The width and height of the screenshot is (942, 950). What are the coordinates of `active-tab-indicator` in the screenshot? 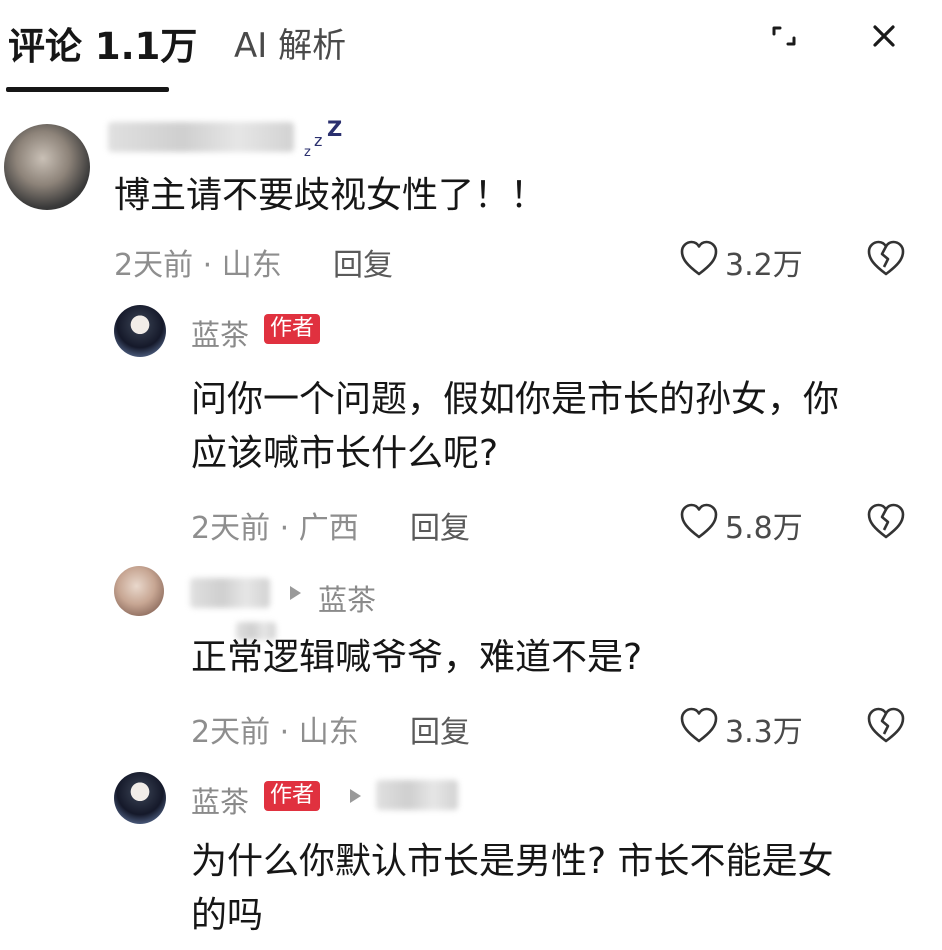 It's located at (87, 89).